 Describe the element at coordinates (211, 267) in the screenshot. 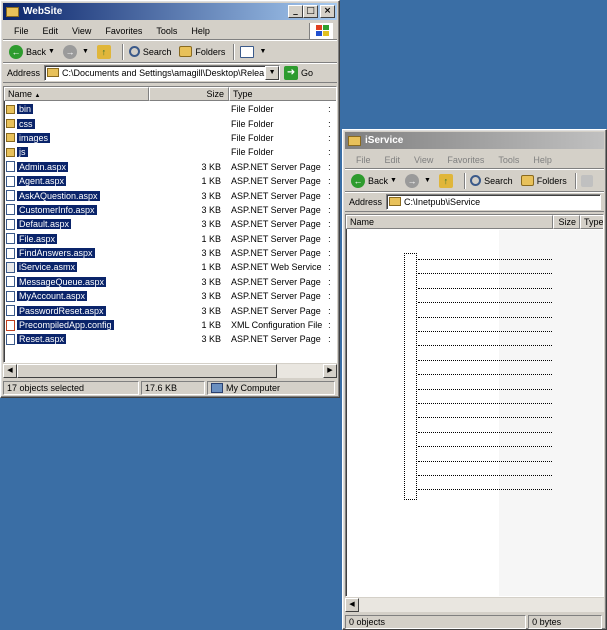

I see `file-size: 1 KB` at that location.